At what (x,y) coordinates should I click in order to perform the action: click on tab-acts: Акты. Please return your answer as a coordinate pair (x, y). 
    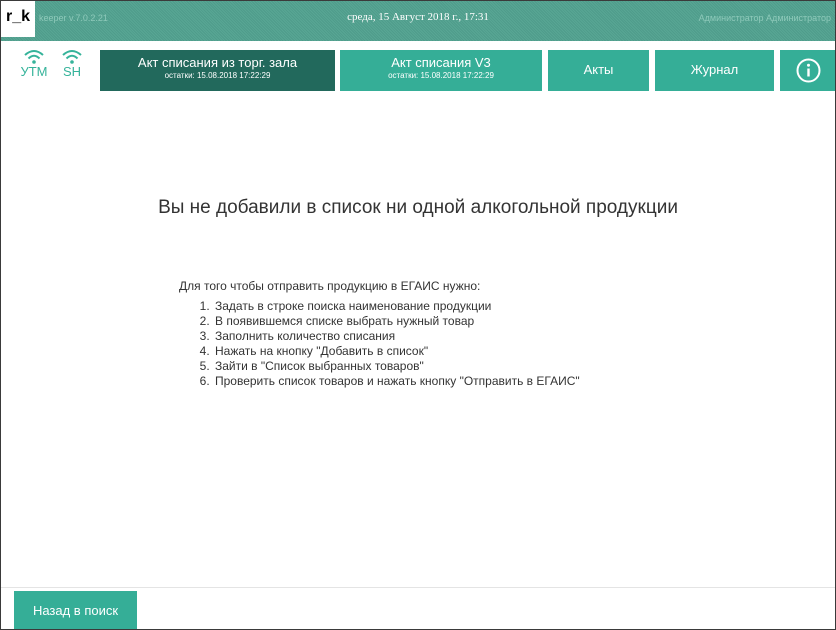
    Looking at the image, I should click on (598, 70).